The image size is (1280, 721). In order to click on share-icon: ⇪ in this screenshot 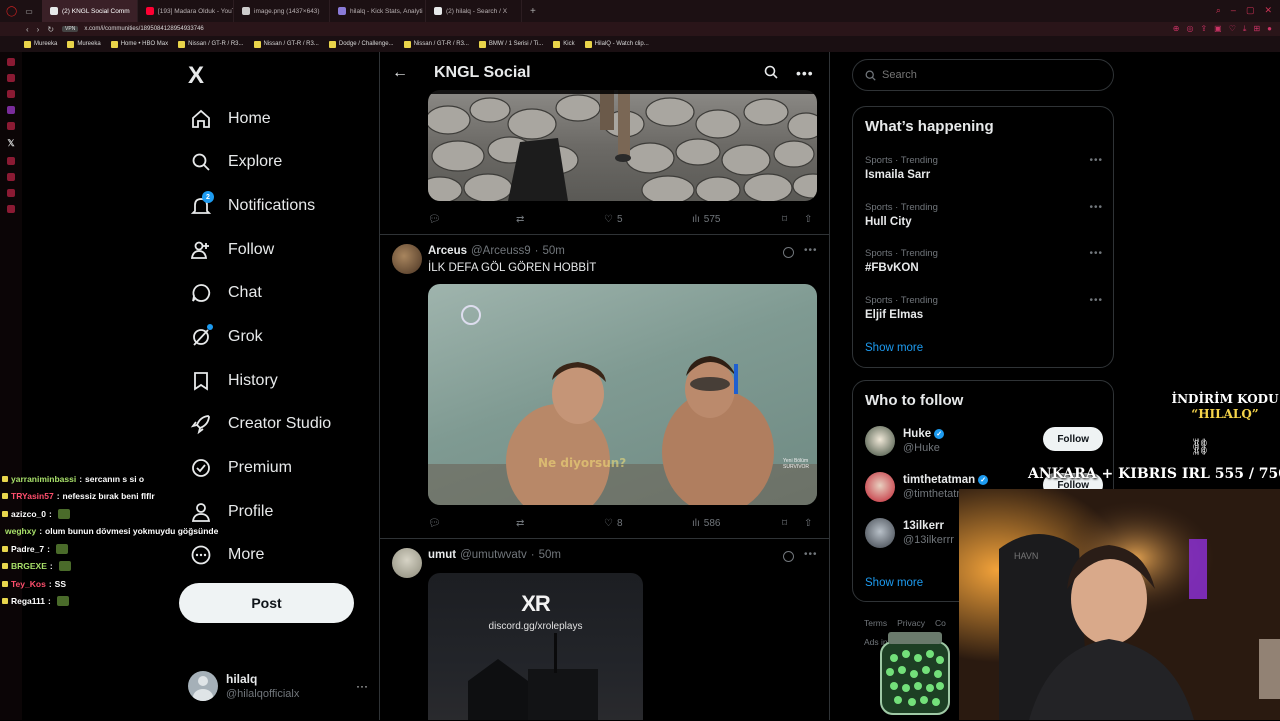, I will do `click(1203, 29)`.